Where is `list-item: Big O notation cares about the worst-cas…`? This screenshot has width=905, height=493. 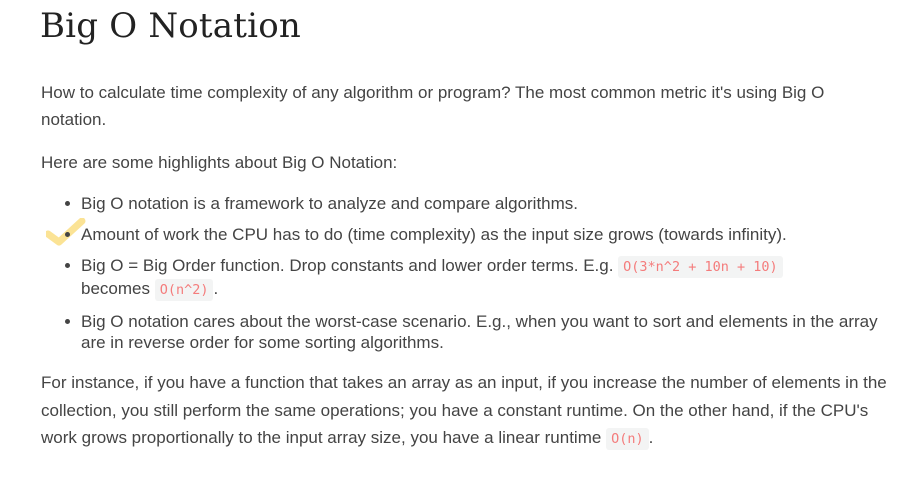
list-item: Big O notation cares about the worst-cas… is located at coordinates (466, 332).